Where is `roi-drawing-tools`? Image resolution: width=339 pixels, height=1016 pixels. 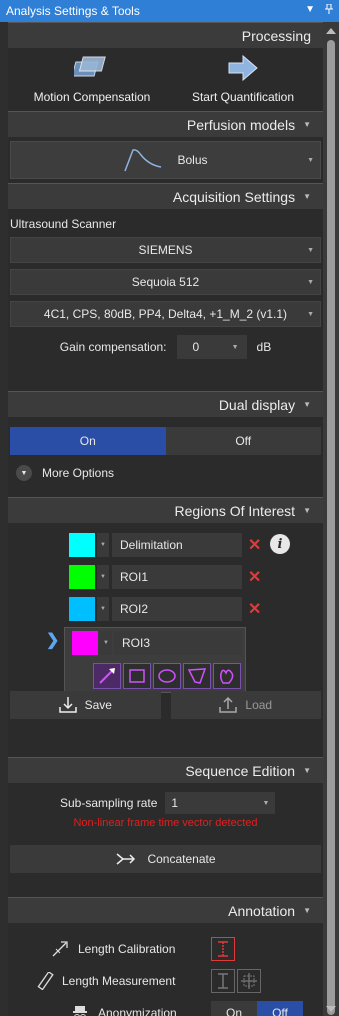
roi-drawing-tools is located at coordinates (167, 676).